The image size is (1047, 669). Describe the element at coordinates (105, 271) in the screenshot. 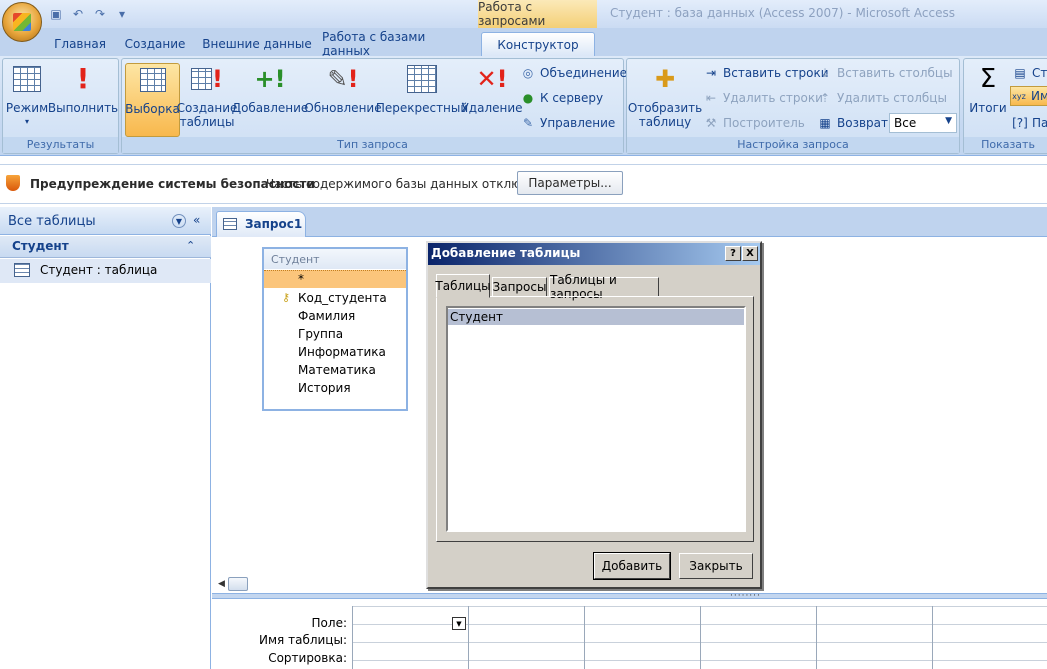

I see `nav-item-student-table: Студент : таблица` at that location.